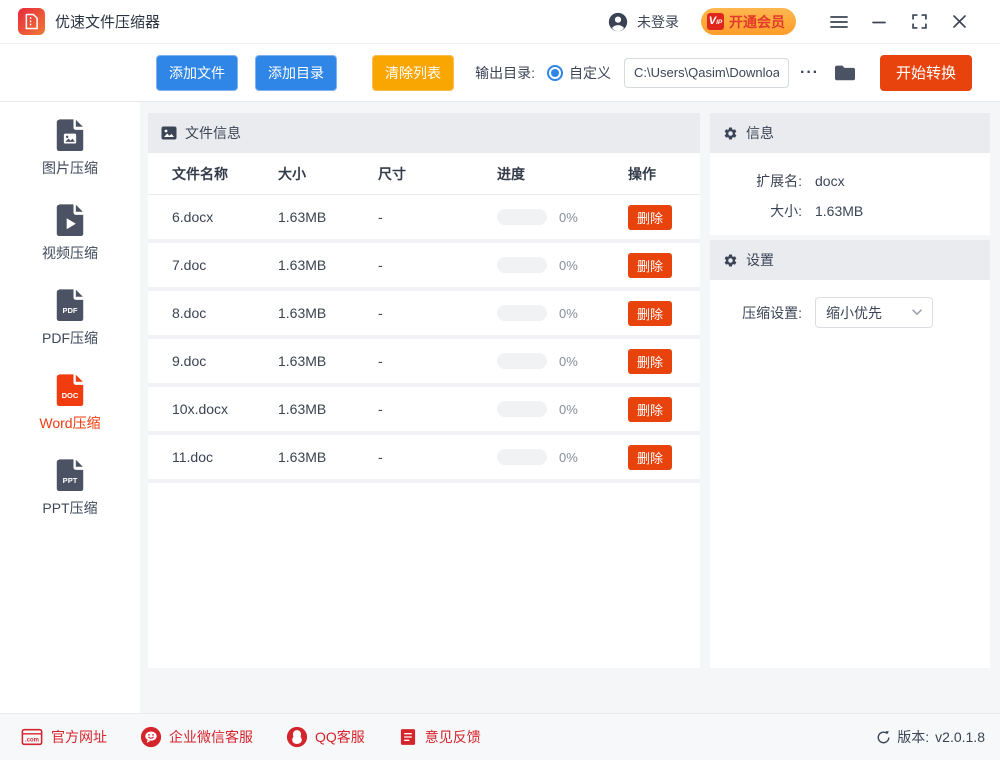 The image size is (1000, 760). What do you see at coordinates (854, 312) in the screenshot?
I see `compress-mode-value: 缩小优先` at bounding box center [854, 312].